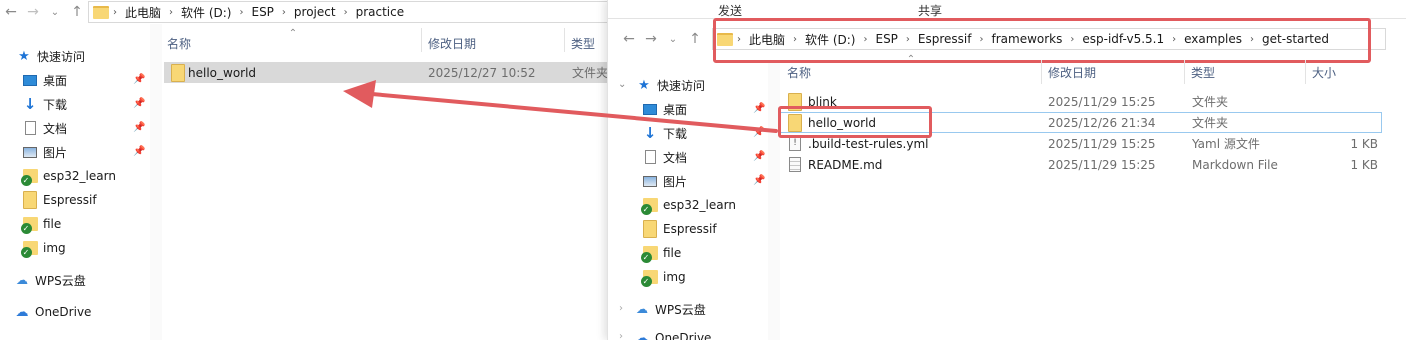 The width and height of the screenshot is (1406, 340). Describe the element at coordinates (359, 94) in the screenshot. I see `arrow-head` at that location.